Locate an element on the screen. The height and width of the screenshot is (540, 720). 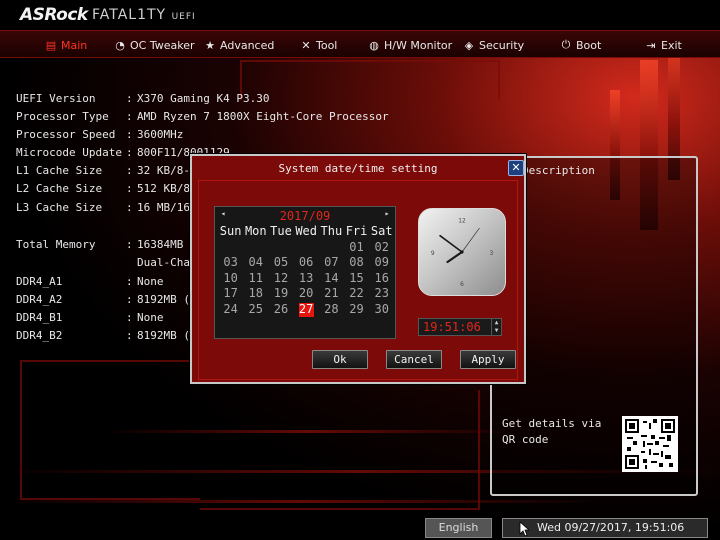
info-key: DDR4_B1 is located at coordinates (39, 317).